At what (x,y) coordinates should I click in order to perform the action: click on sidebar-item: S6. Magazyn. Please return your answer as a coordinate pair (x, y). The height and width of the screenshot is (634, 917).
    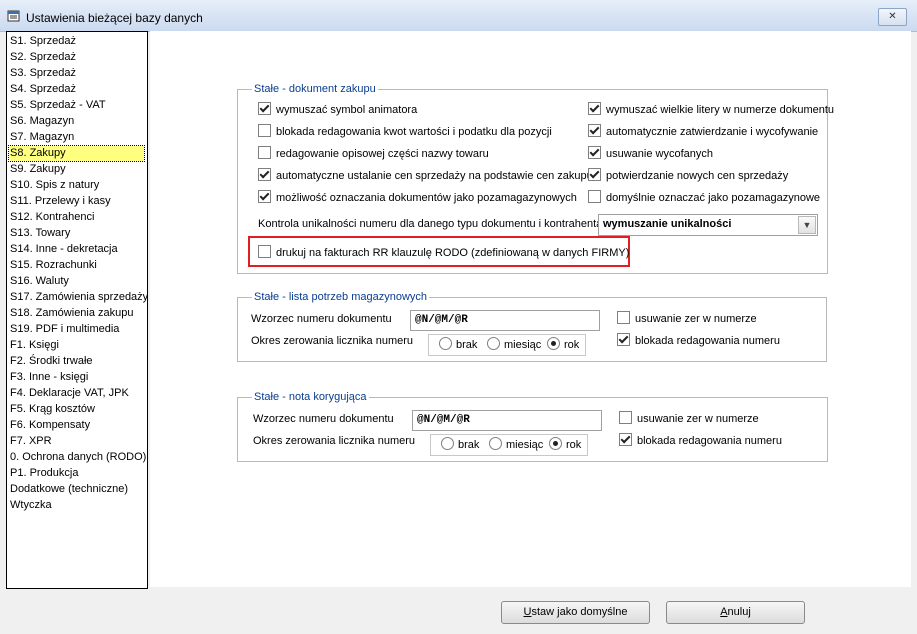
    Looking at the image, I should click on (41, 121).